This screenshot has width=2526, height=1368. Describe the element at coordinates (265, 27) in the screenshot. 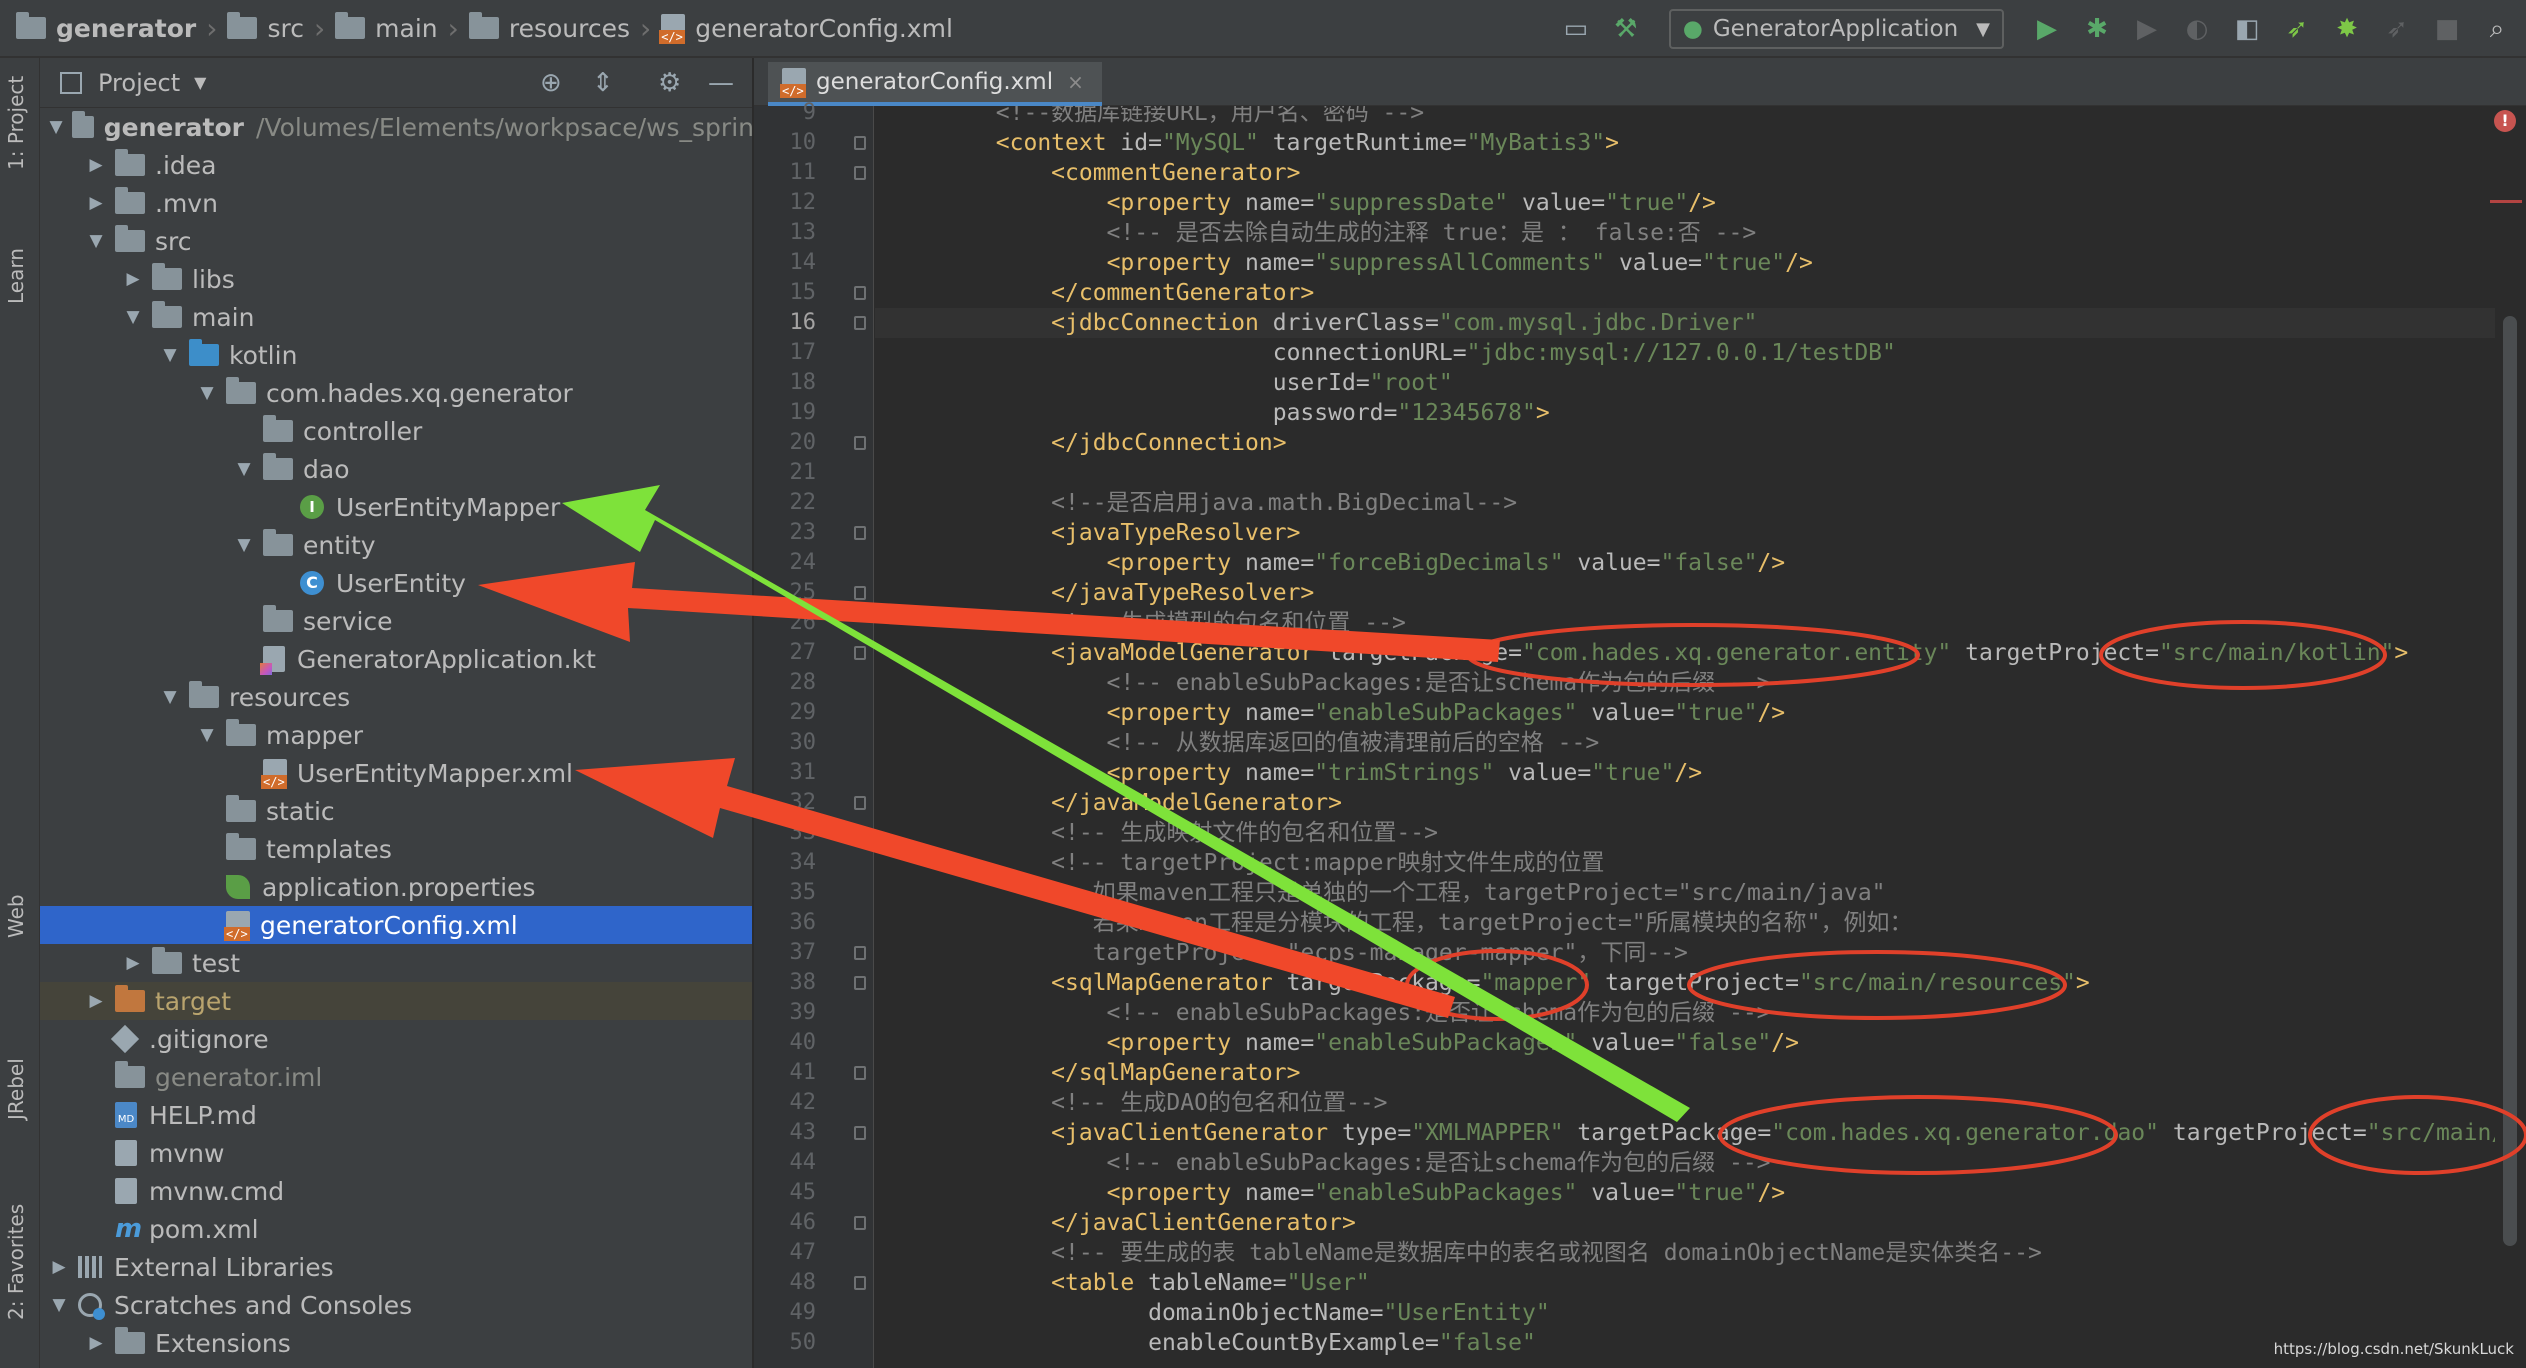

I see `breadcrumb-item-src: src` at that location.